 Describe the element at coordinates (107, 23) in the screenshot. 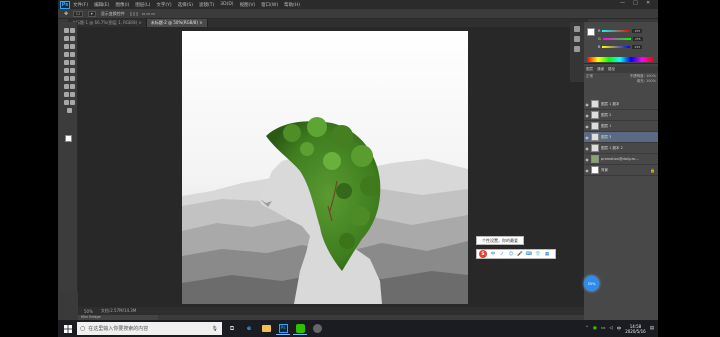

I see `tab-document-1: 未标题-1 @ 66.7%(图层 1, RGB/8) ×` at that location.